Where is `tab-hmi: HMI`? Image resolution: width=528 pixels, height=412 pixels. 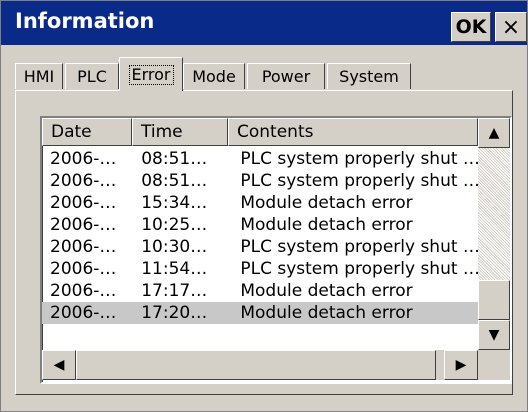
tab-hmi: HMI is located at coordinates (39, 76).